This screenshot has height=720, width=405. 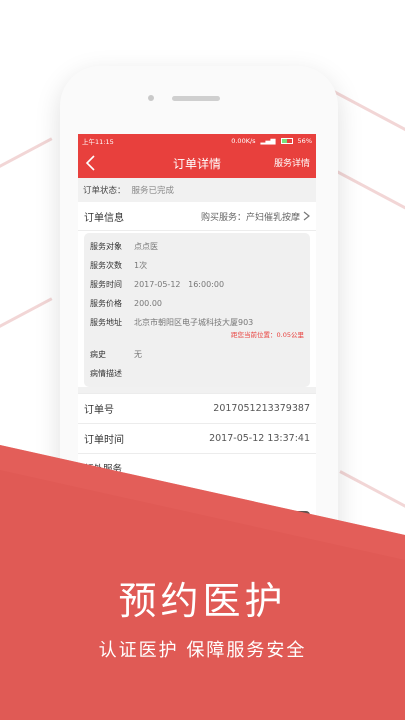 I want to click on promo-subline: 认证医护 保障服务安全, so click(x=202, y=650).